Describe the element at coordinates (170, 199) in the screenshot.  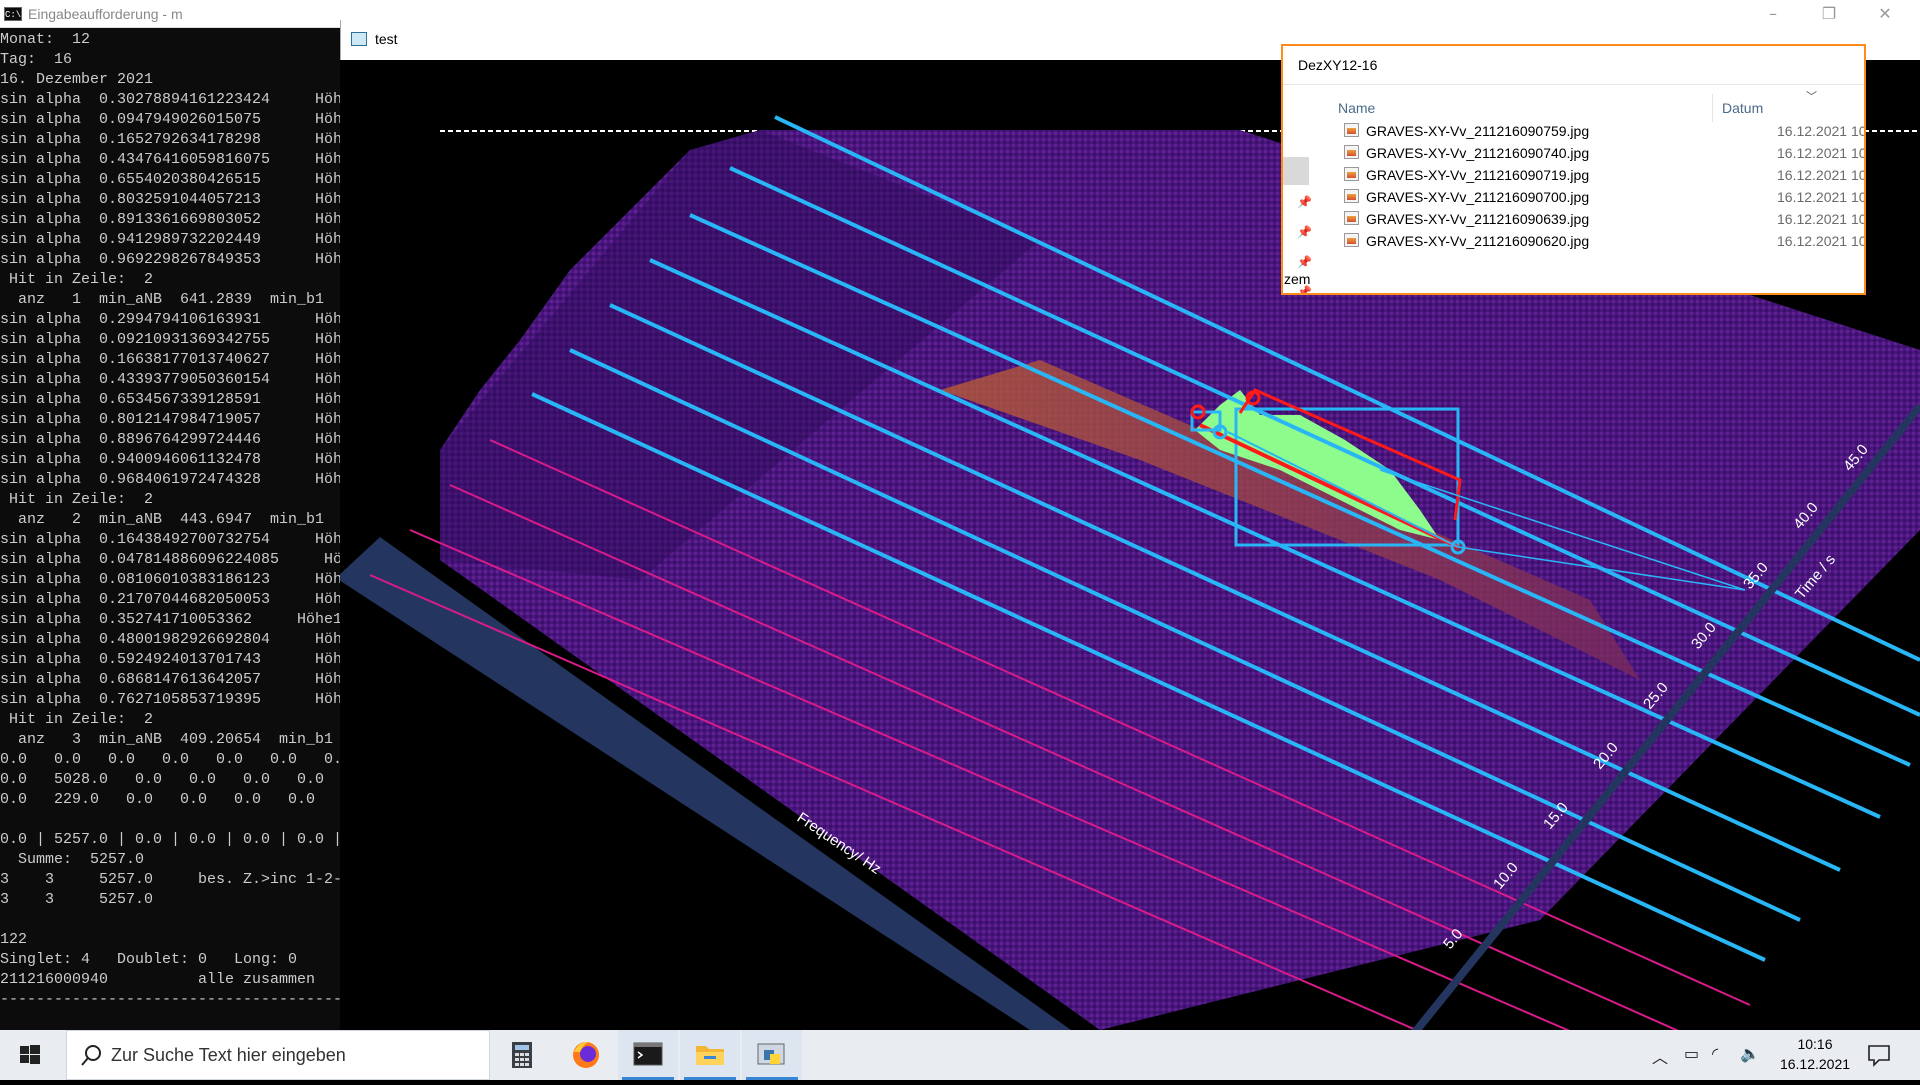
I see `cmd-line: sin alpha 0.8032591044057213 Höhe` at that location.